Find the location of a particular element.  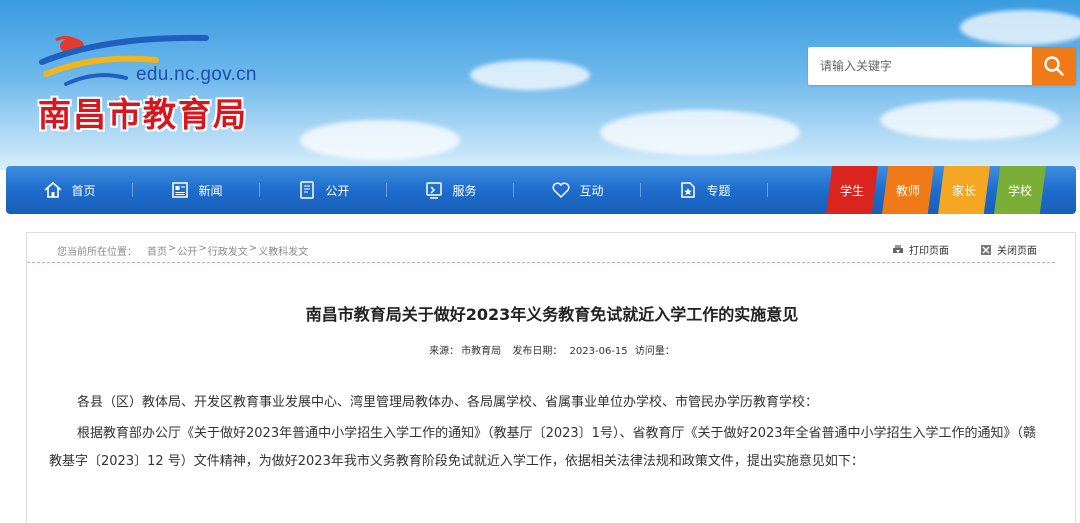

close-icon is located at coordinates (986, 249).